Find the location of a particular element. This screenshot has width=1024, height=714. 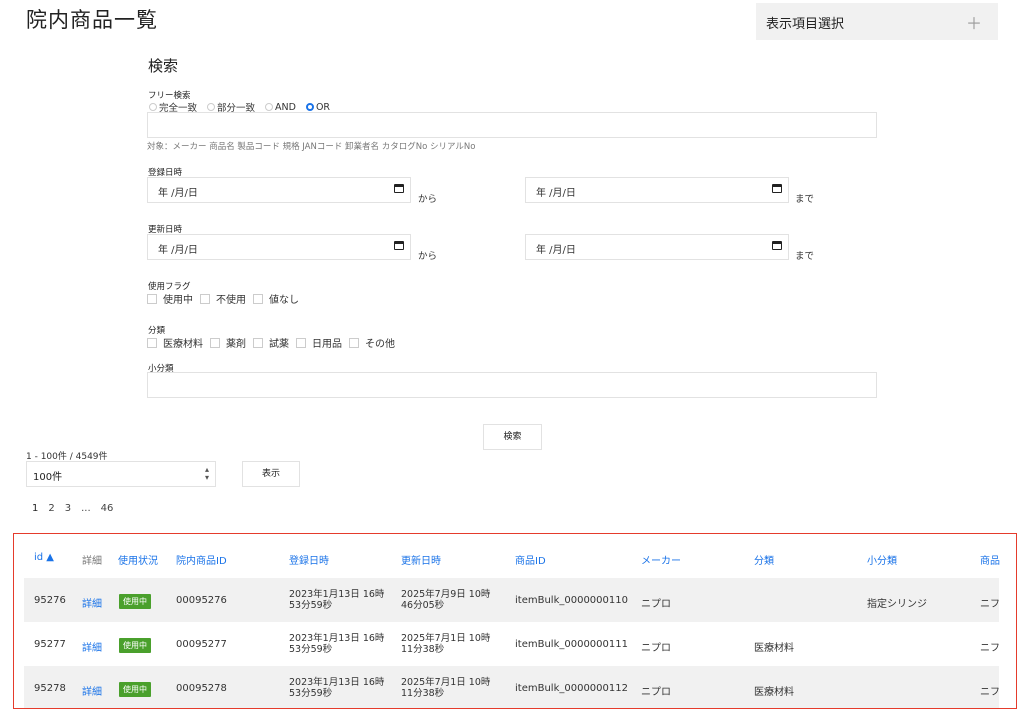

radio-partial is located at coordinates (211, 107).